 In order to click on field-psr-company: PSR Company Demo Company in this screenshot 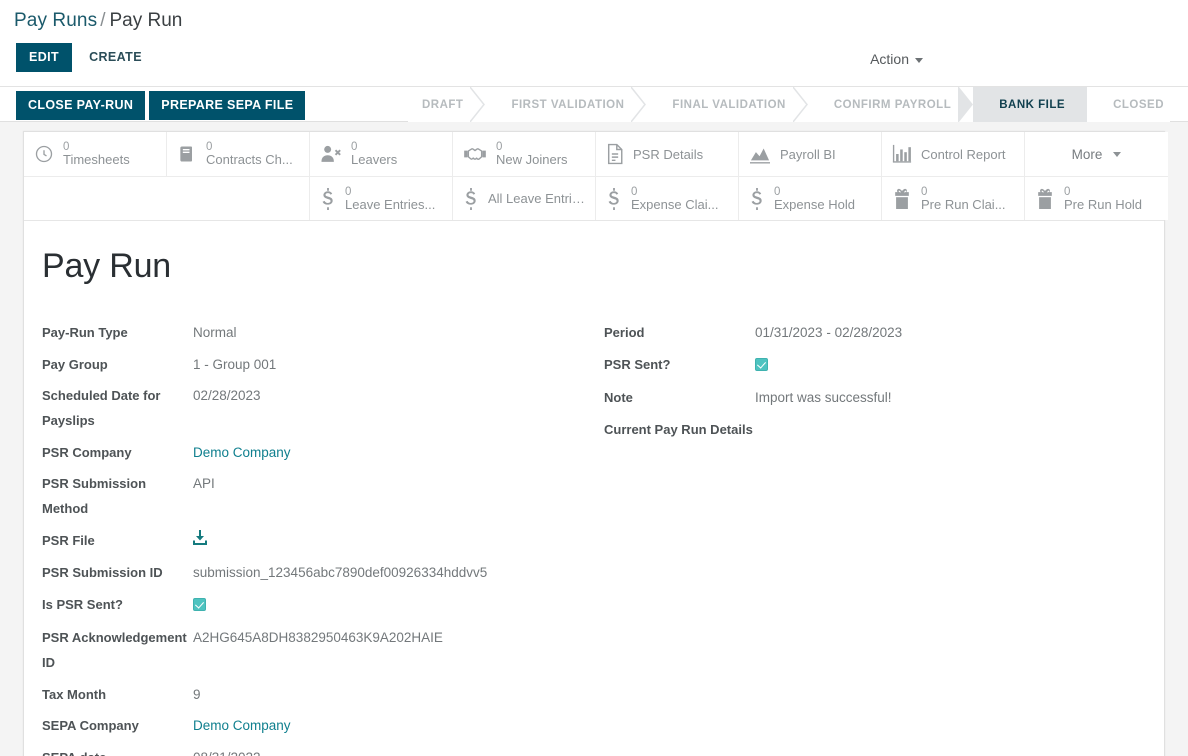, I will do `click(309, 453)`.